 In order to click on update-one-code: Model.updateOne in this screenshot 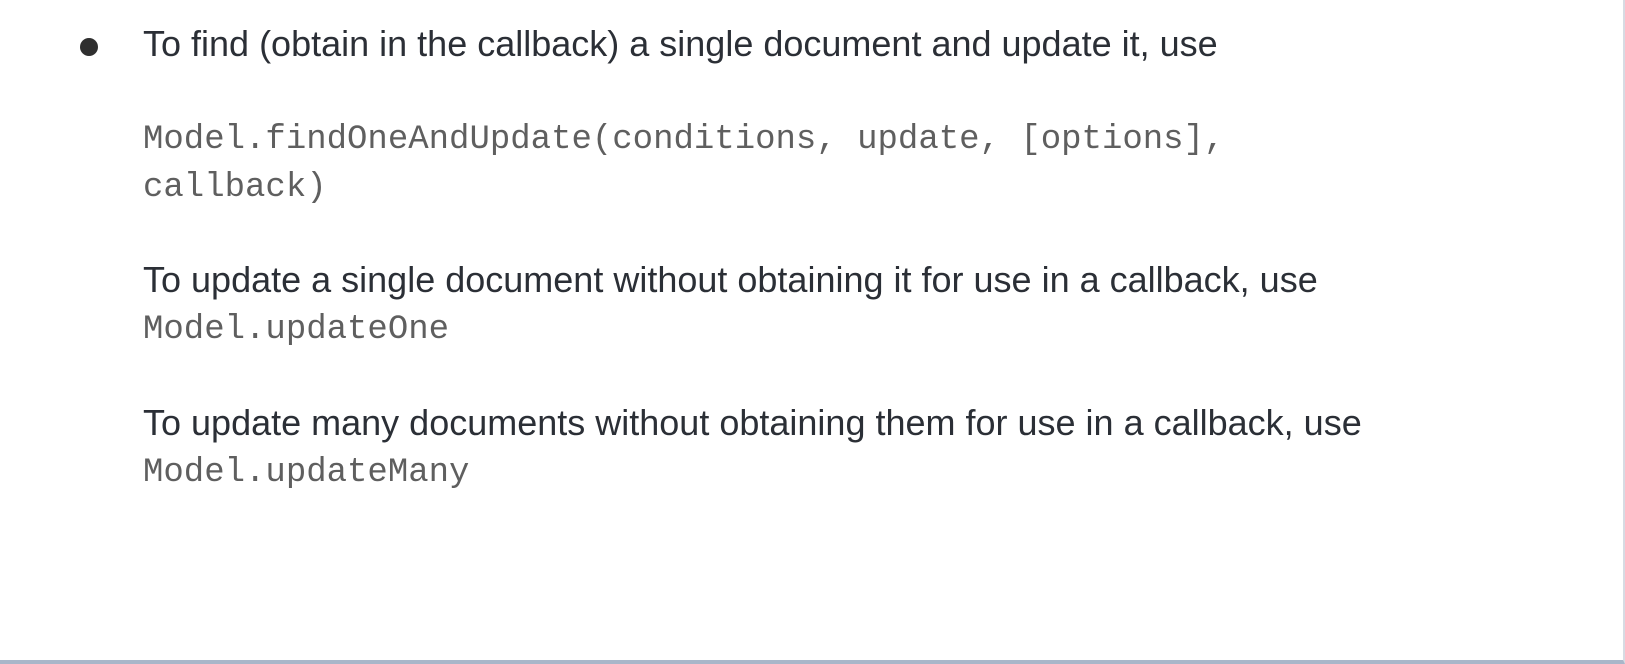, I will do `click(296, 330)`.